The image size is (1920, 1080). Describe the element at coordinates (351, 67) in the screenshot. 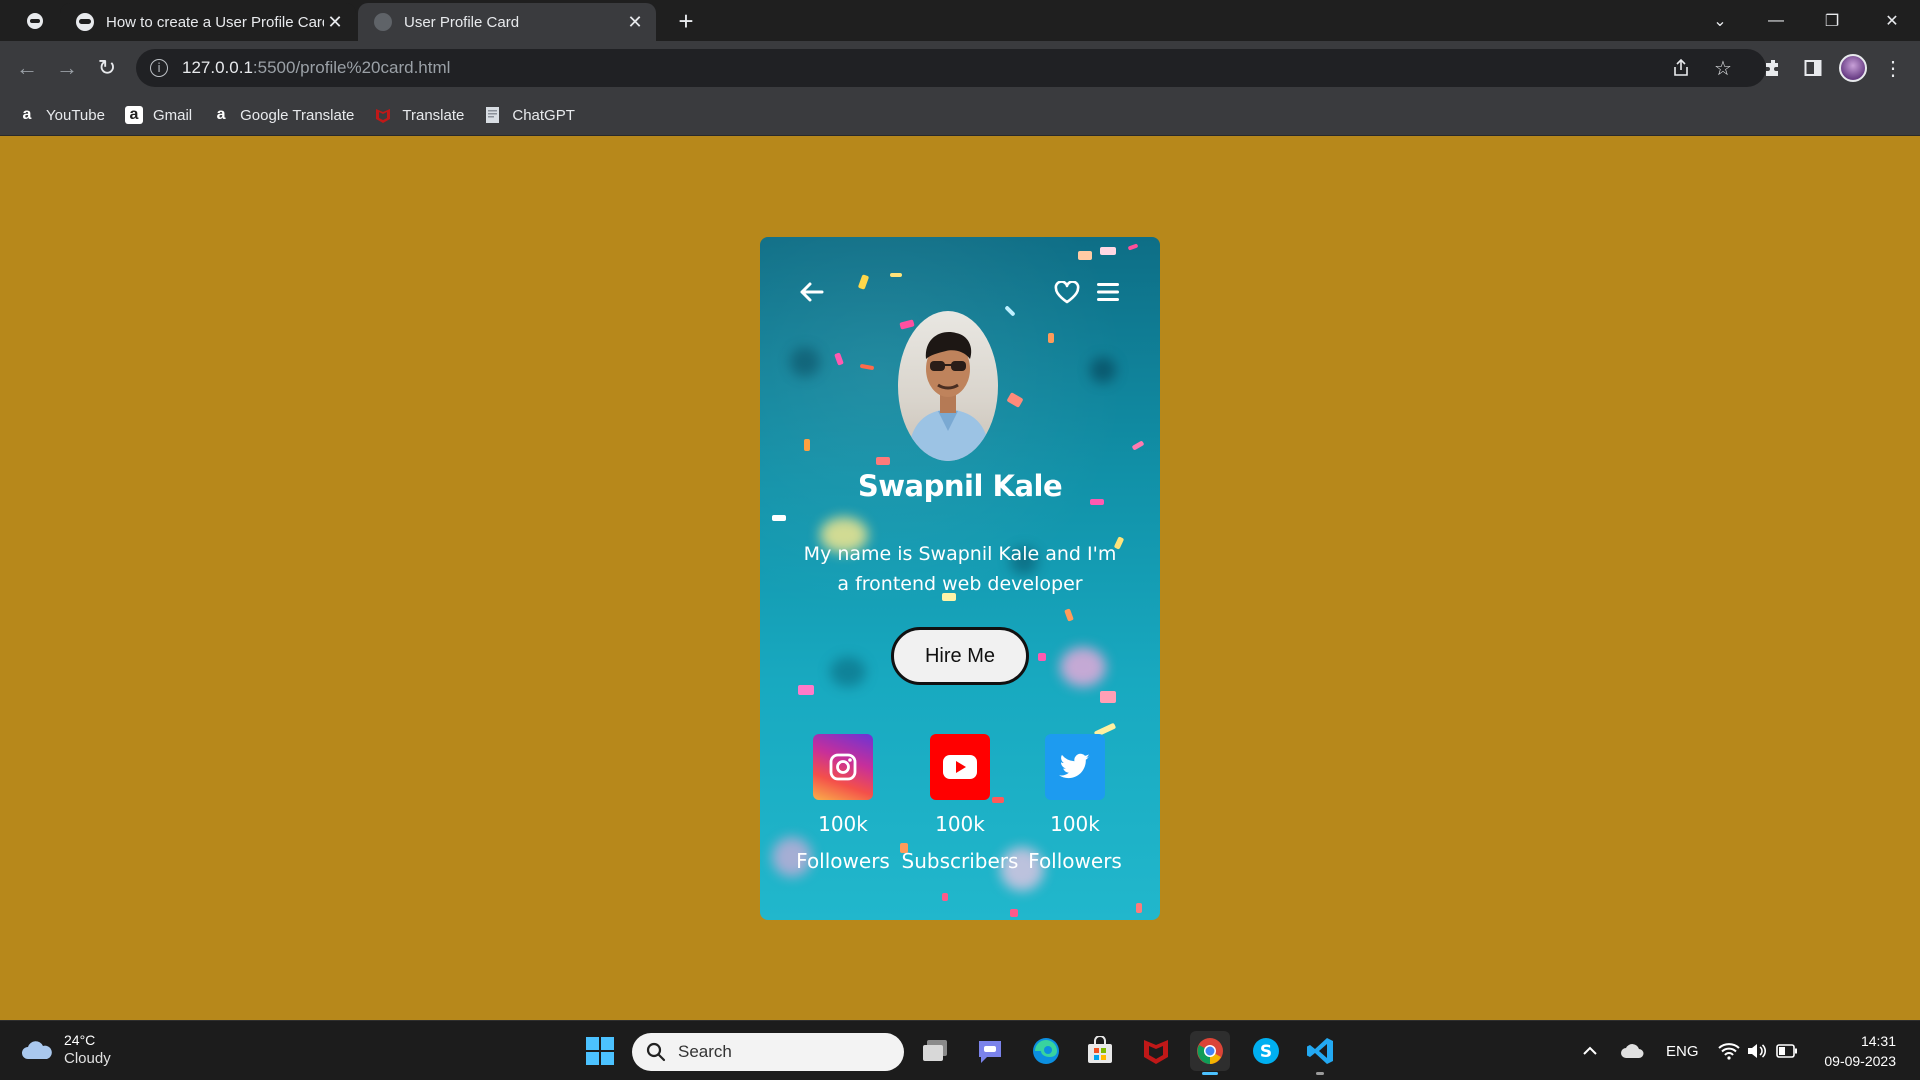

I see `url-path: :5500/profile%20card.html` at that location.